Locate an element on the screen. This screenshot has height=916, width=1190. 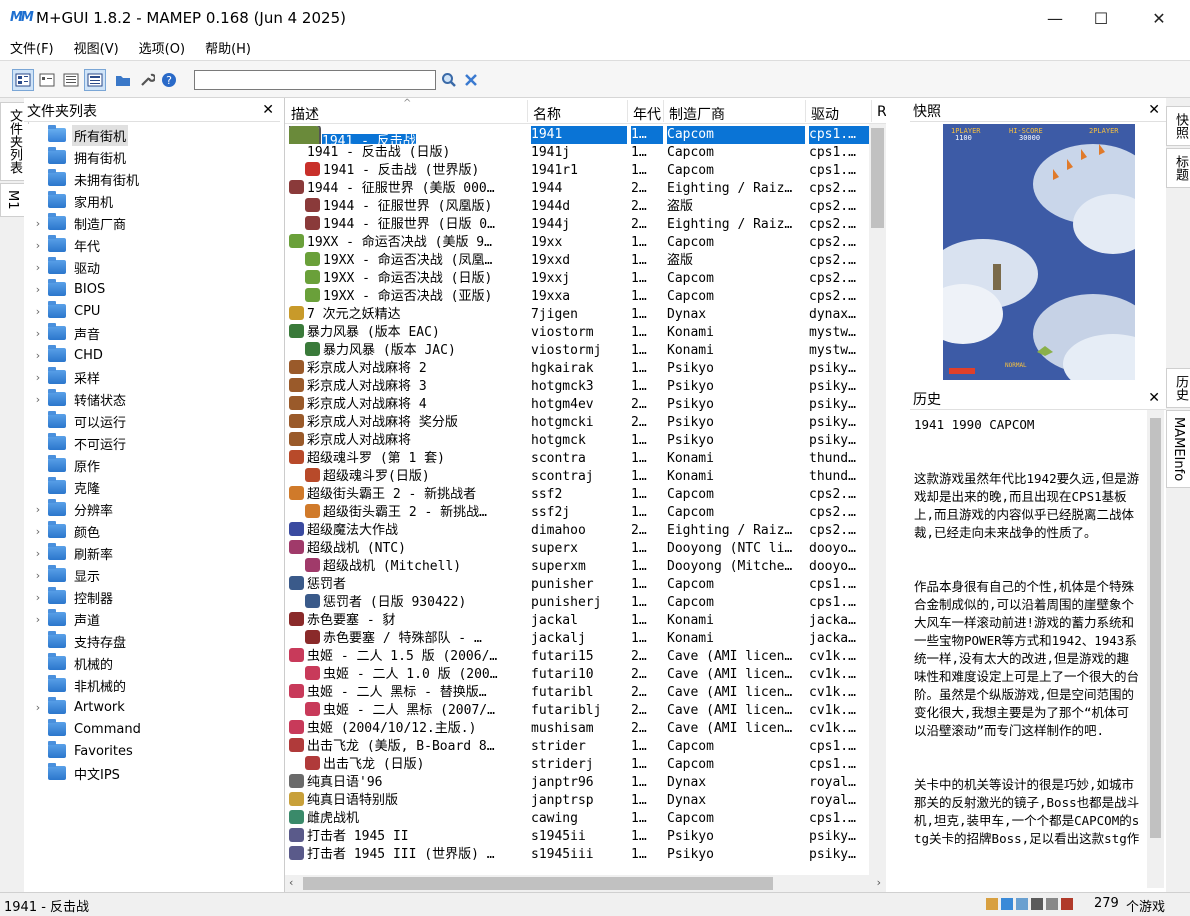
game-row: 1941 - 反击战19411…Capcomcps1.…是 is located at coordinates (585, 135).